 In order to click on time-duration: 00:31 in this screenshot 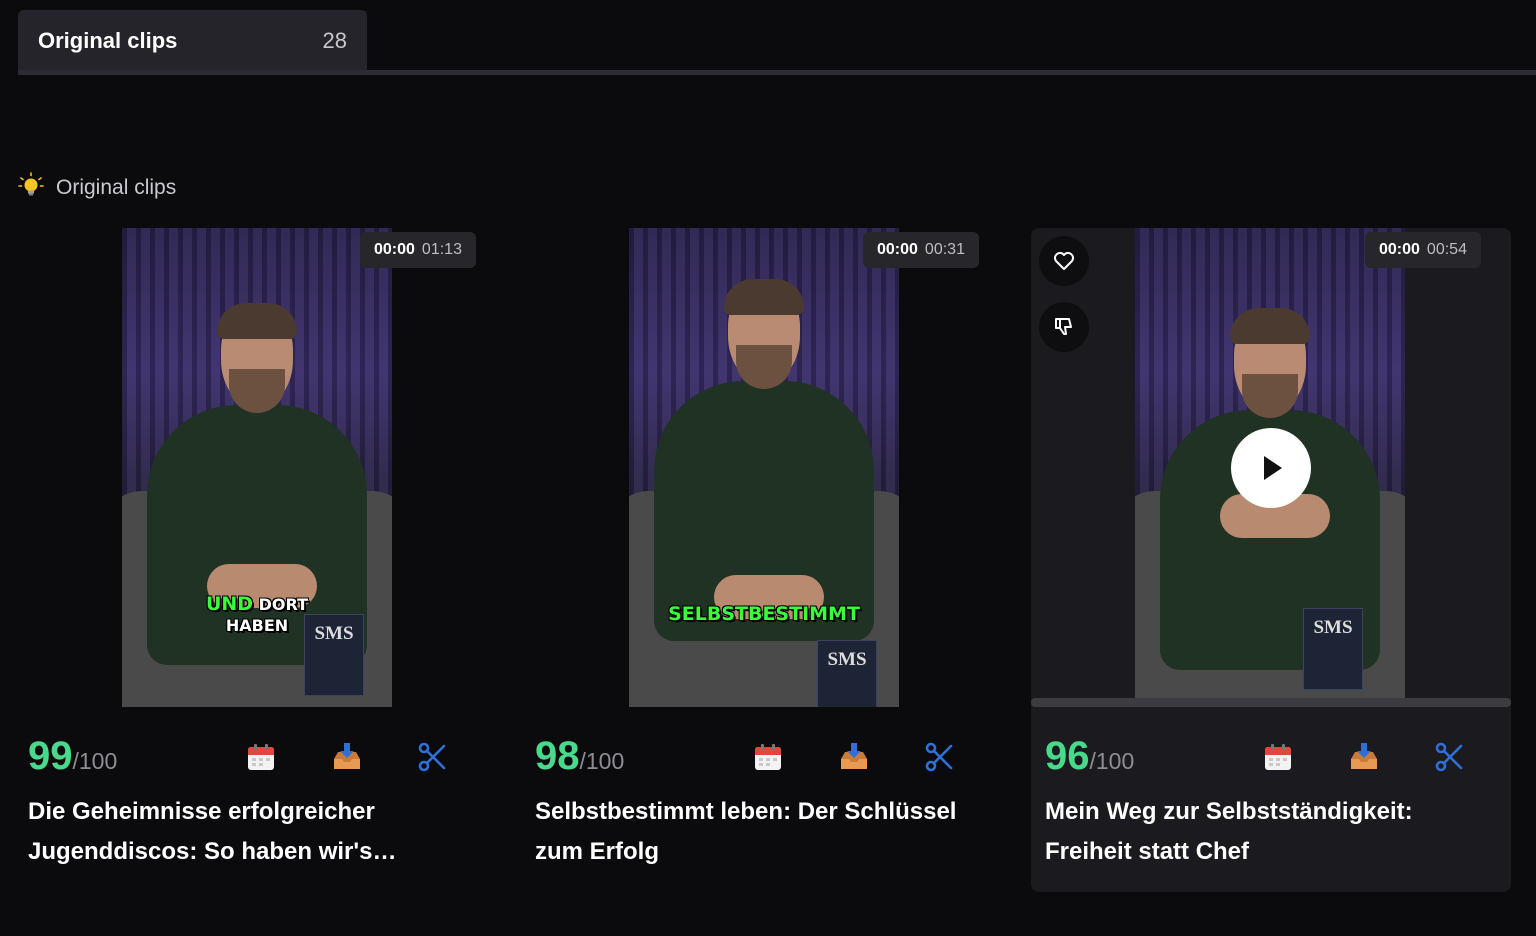, I will do `click(944, 249)`.